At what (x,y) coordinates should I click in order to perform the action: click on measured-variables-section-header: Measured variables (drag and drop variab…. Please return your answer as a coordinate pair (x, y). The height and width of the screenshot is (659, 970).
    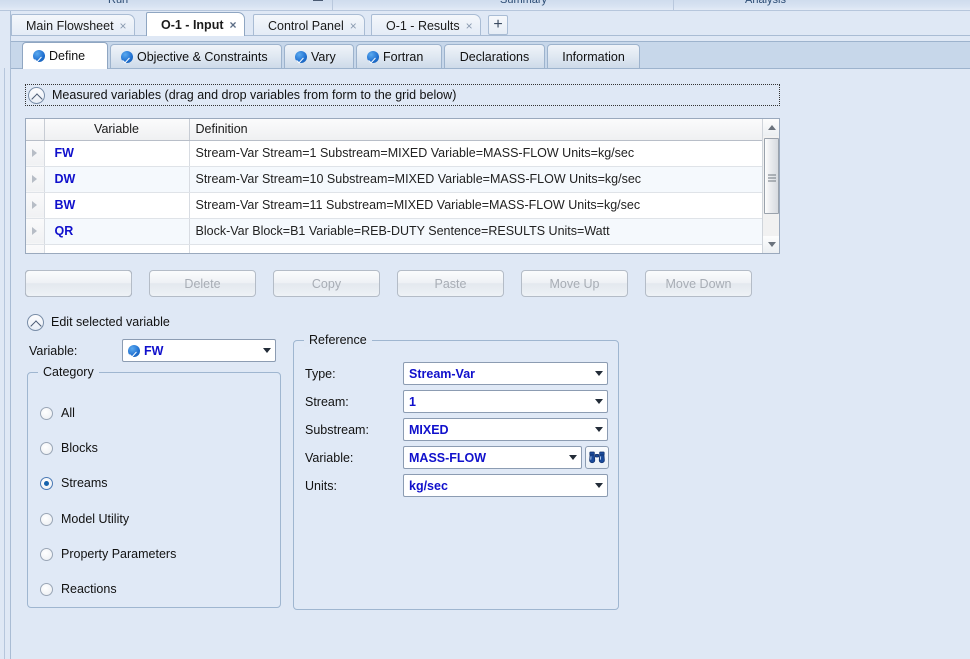
    Looking at the image, I should click on (402, 95).